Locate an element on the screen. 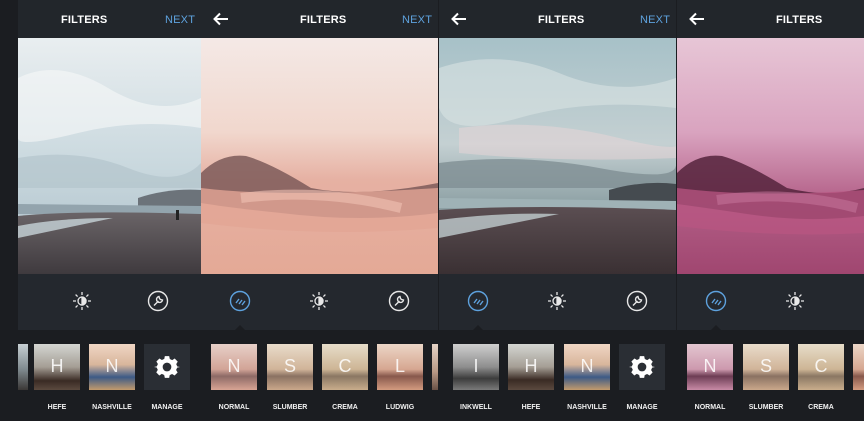 Image resolution: width=864 pixels, height=421 pixels. filter-strip: I INKWELL H HEFE N NASHVILLE MANAGE is located at coordinates (557, 375).